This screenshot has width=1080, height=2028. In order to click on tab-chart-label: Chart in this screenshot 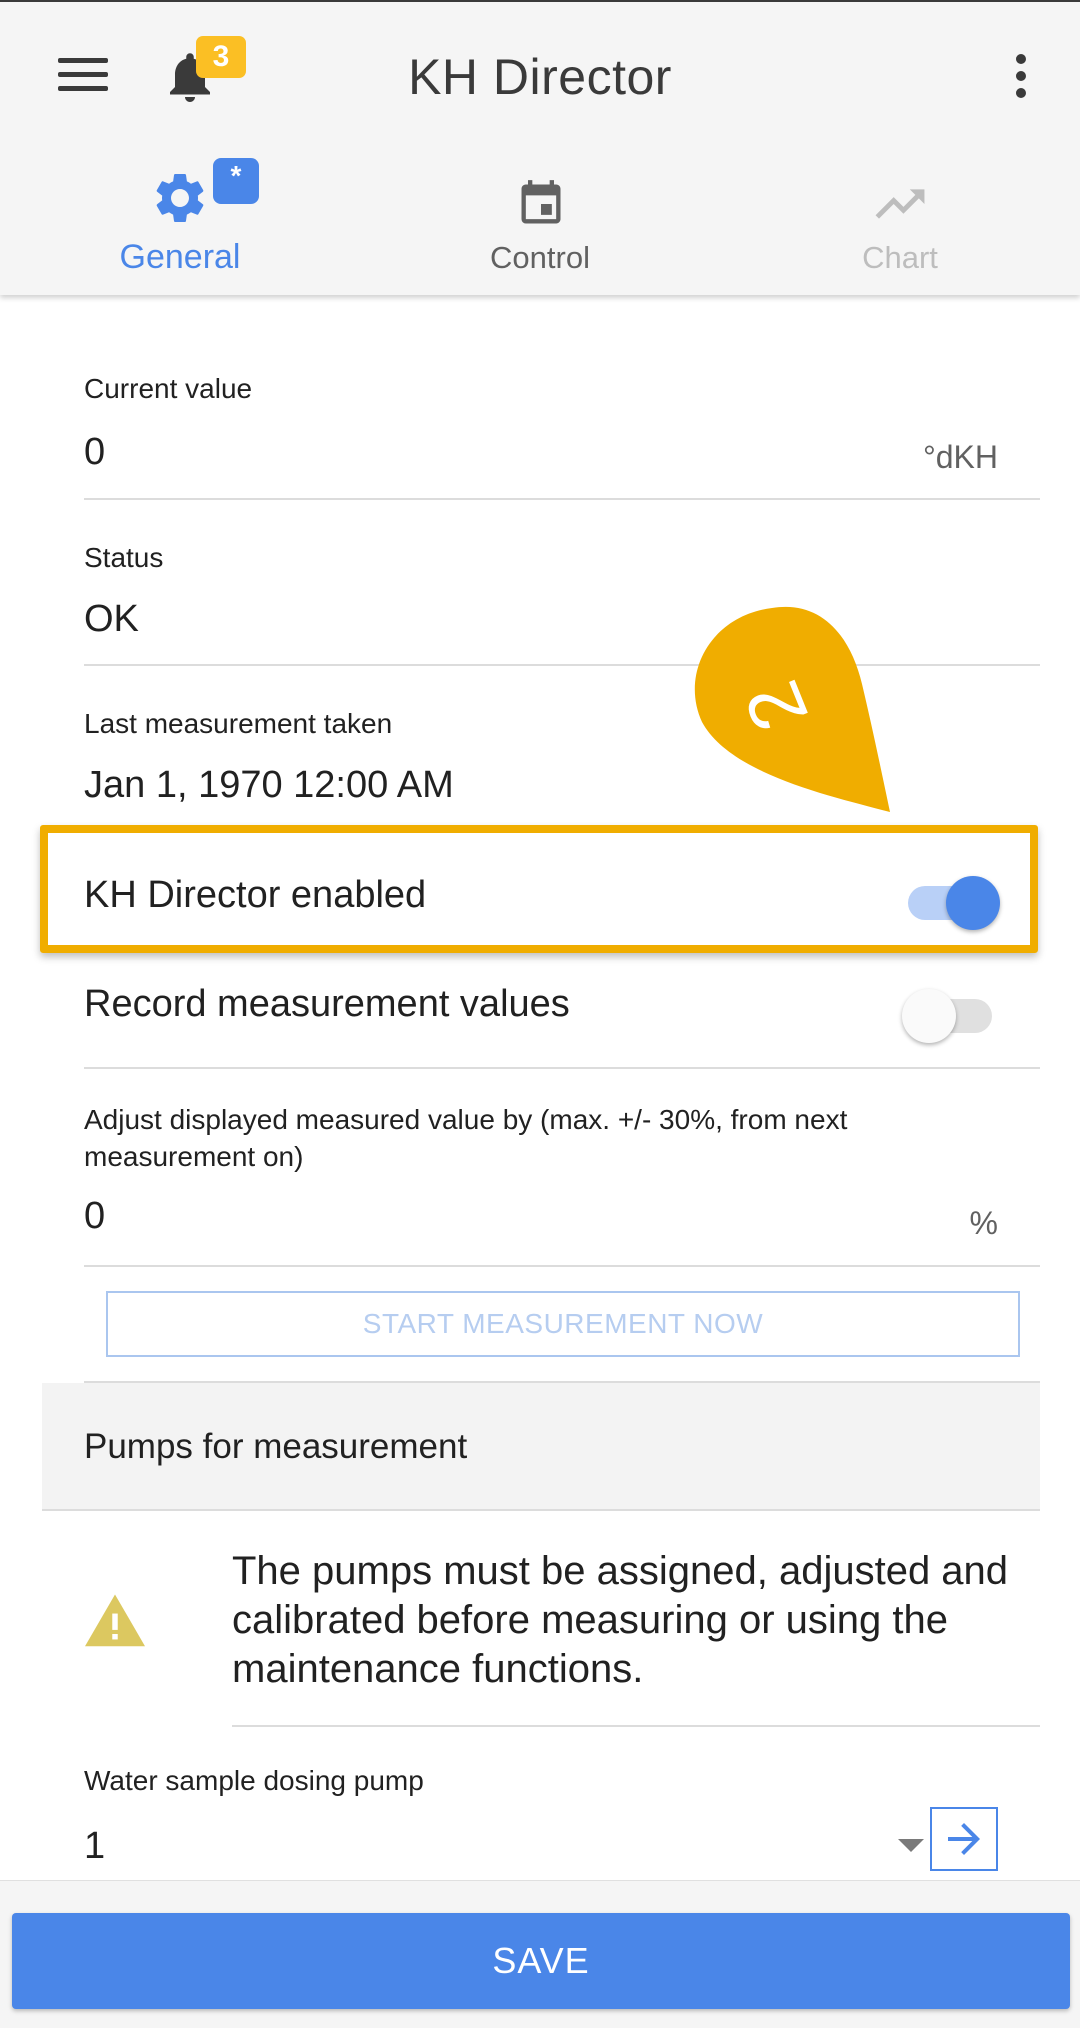, I will do `click(900, 257)`.